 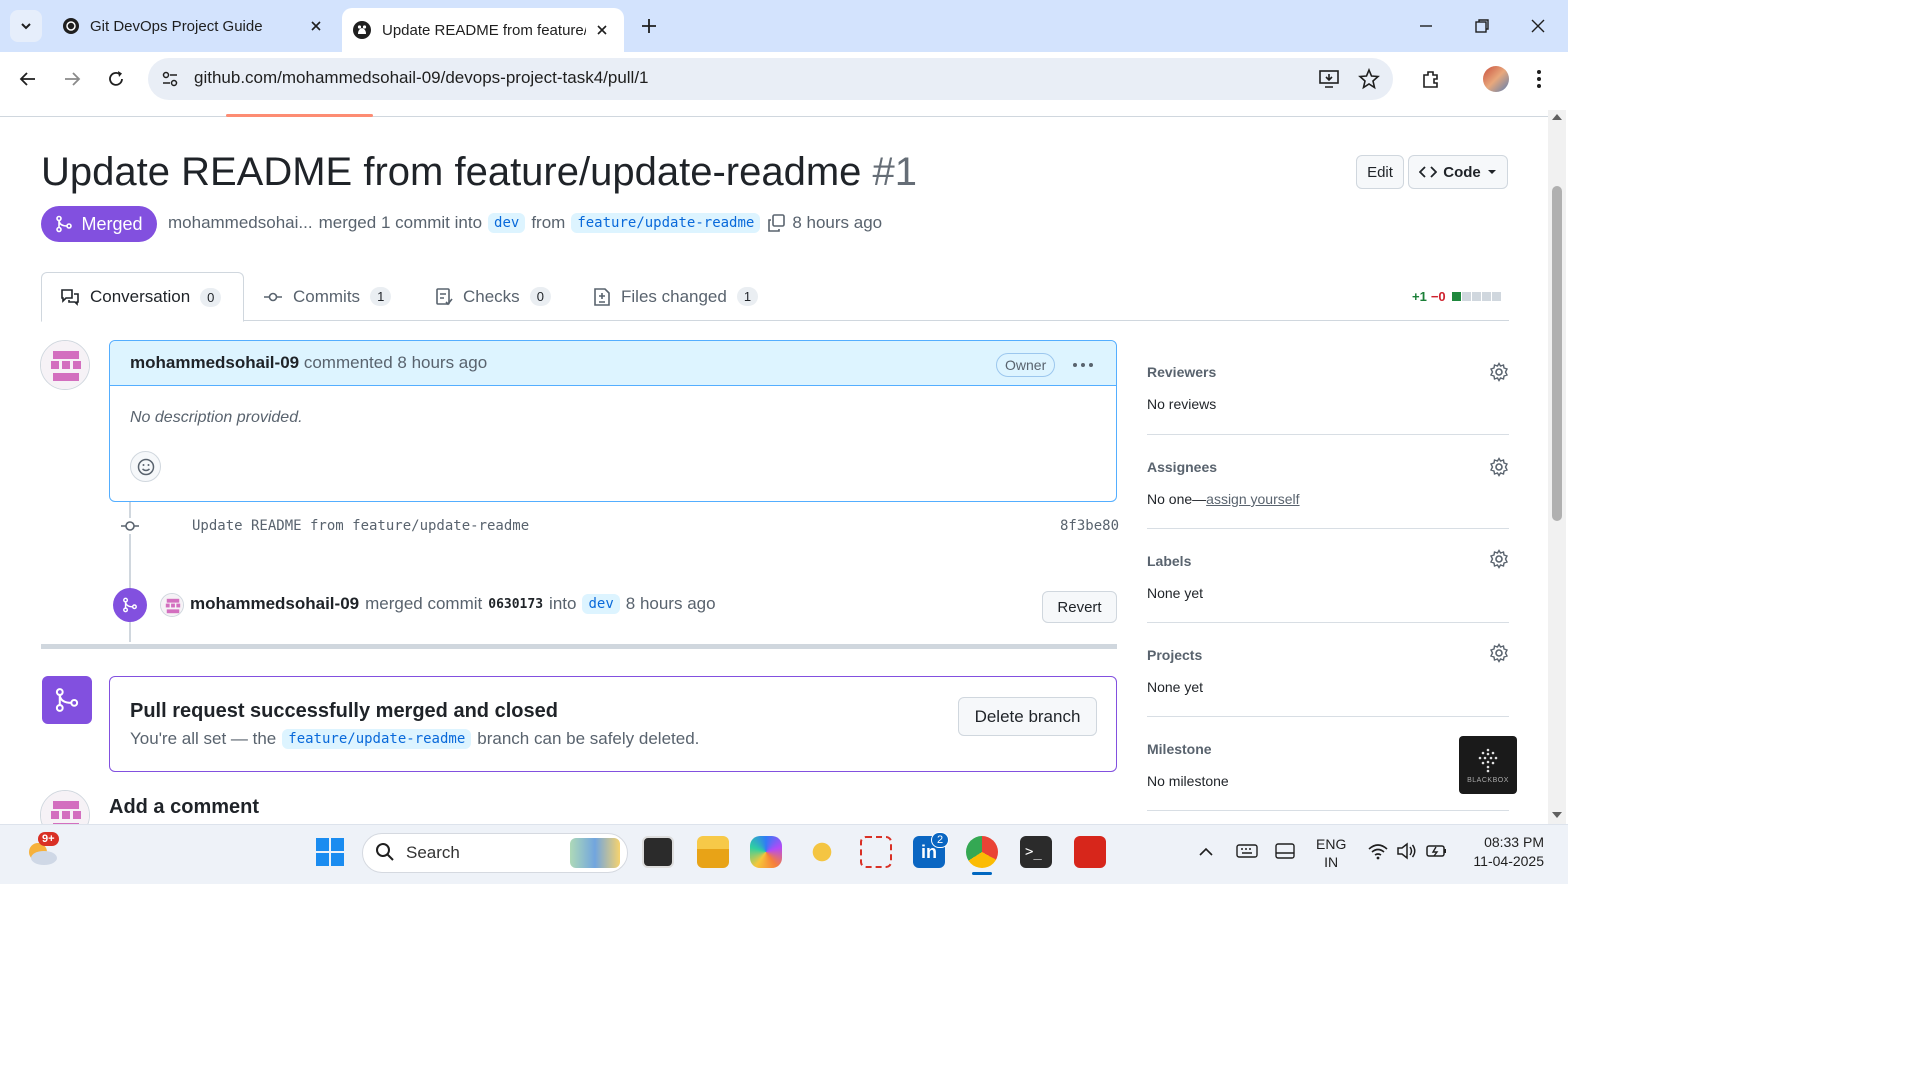 I want to click on terminal-icon: >_, so click(x=1036, y=852).